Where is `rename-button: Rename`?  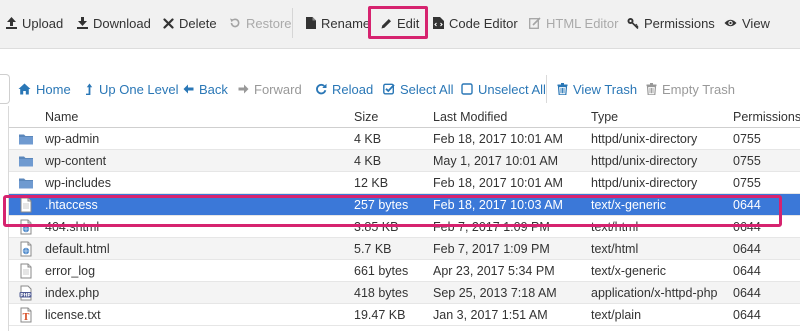 rename-button: Rename is located at coordinates (338, 23).